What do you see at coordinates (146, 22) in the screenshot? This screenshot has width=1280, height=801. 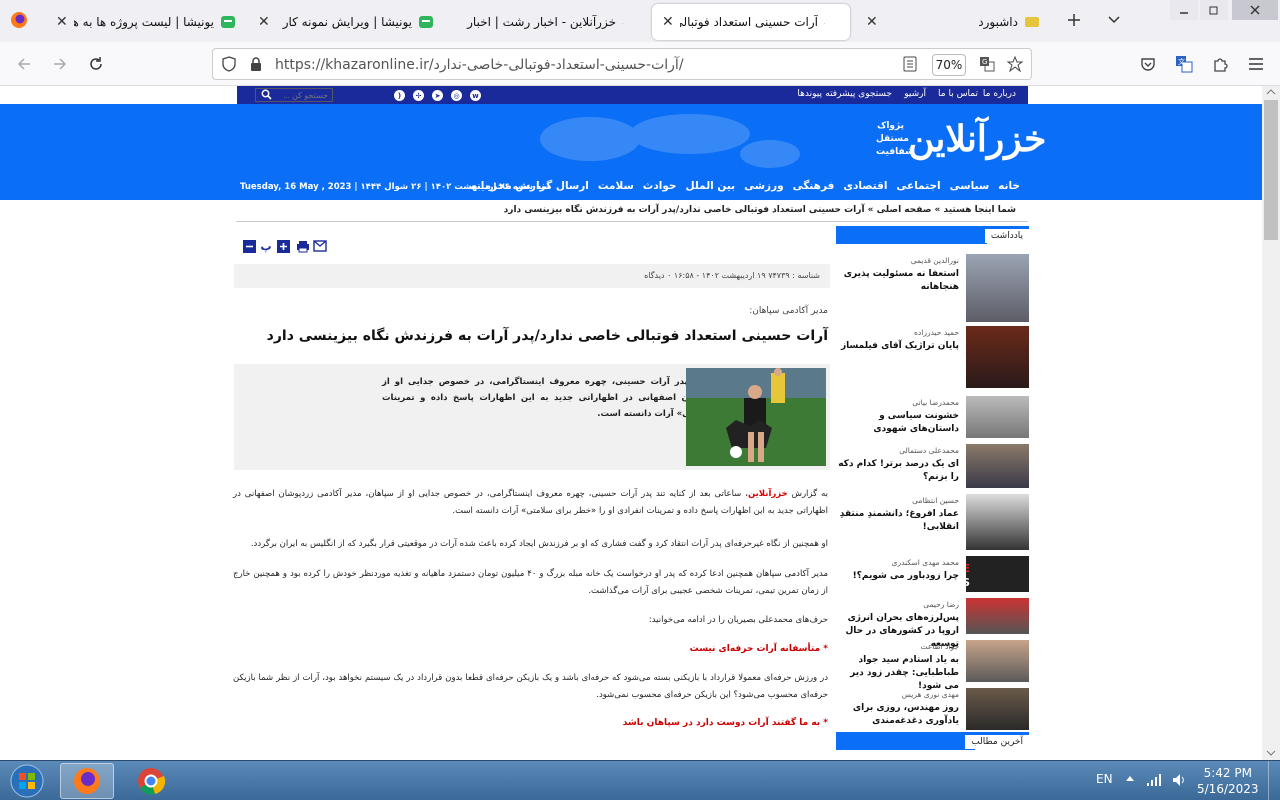 I see `tab-unisha-projects: یونیشا | لیست پروژه ها به همراه ✕` at bounding box center [146, 22].